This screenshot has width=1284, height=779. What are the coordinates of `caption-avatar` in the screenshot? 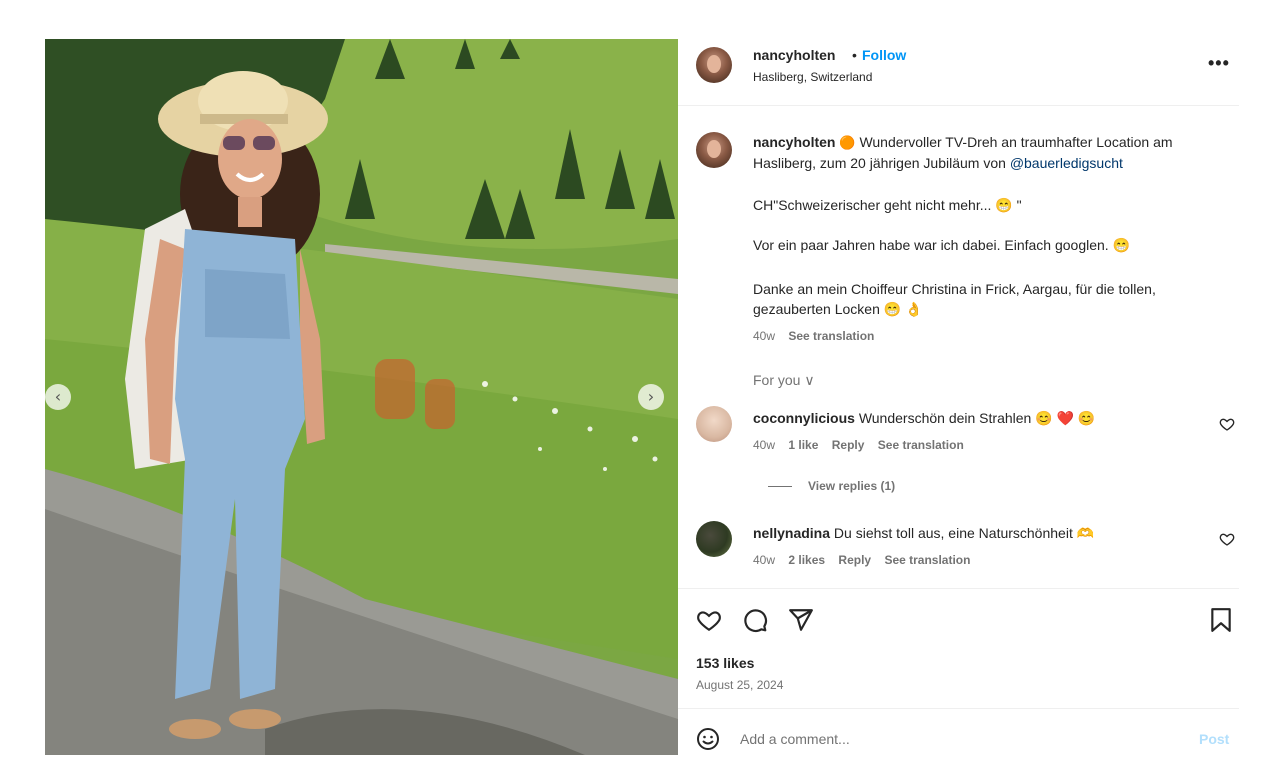 It's located at (714, 150).